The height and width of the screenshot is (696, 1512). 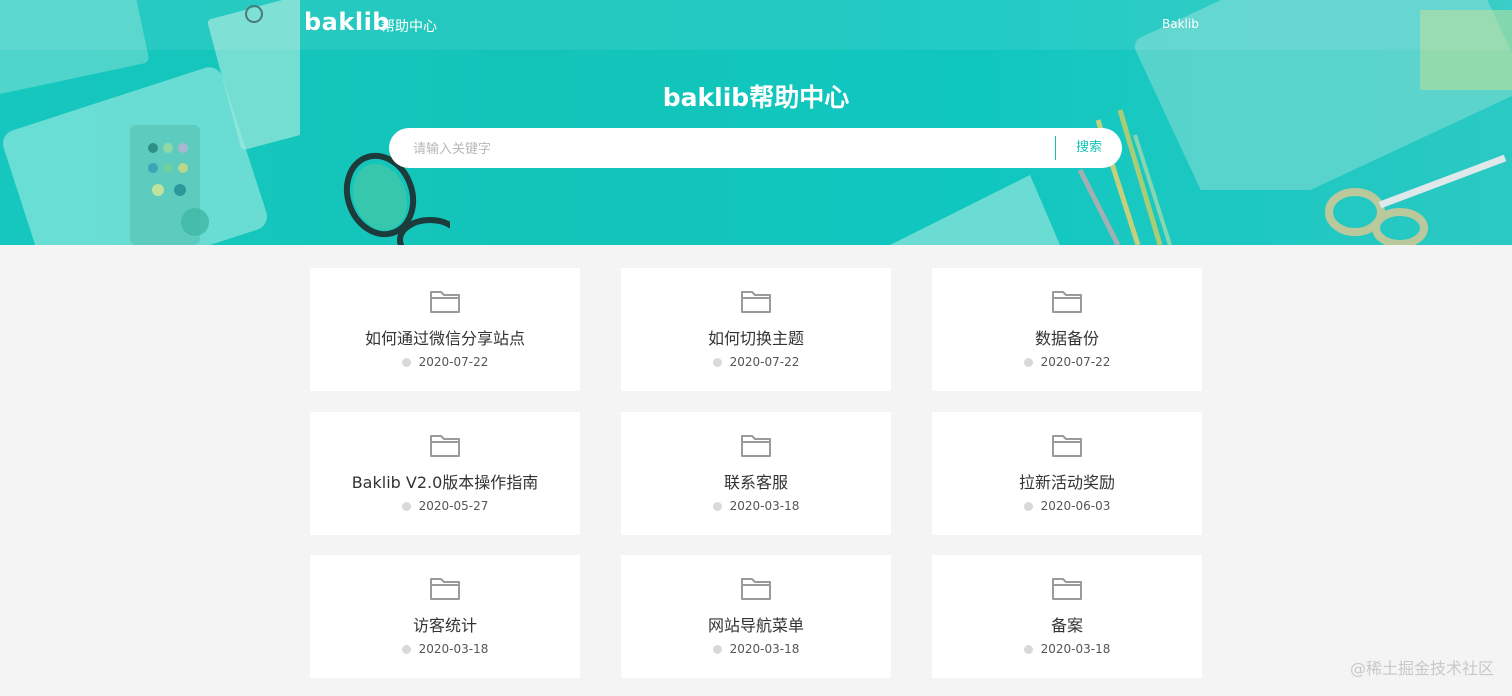 I want to click on card-title: 访客统计, so click(x=444, y=625).